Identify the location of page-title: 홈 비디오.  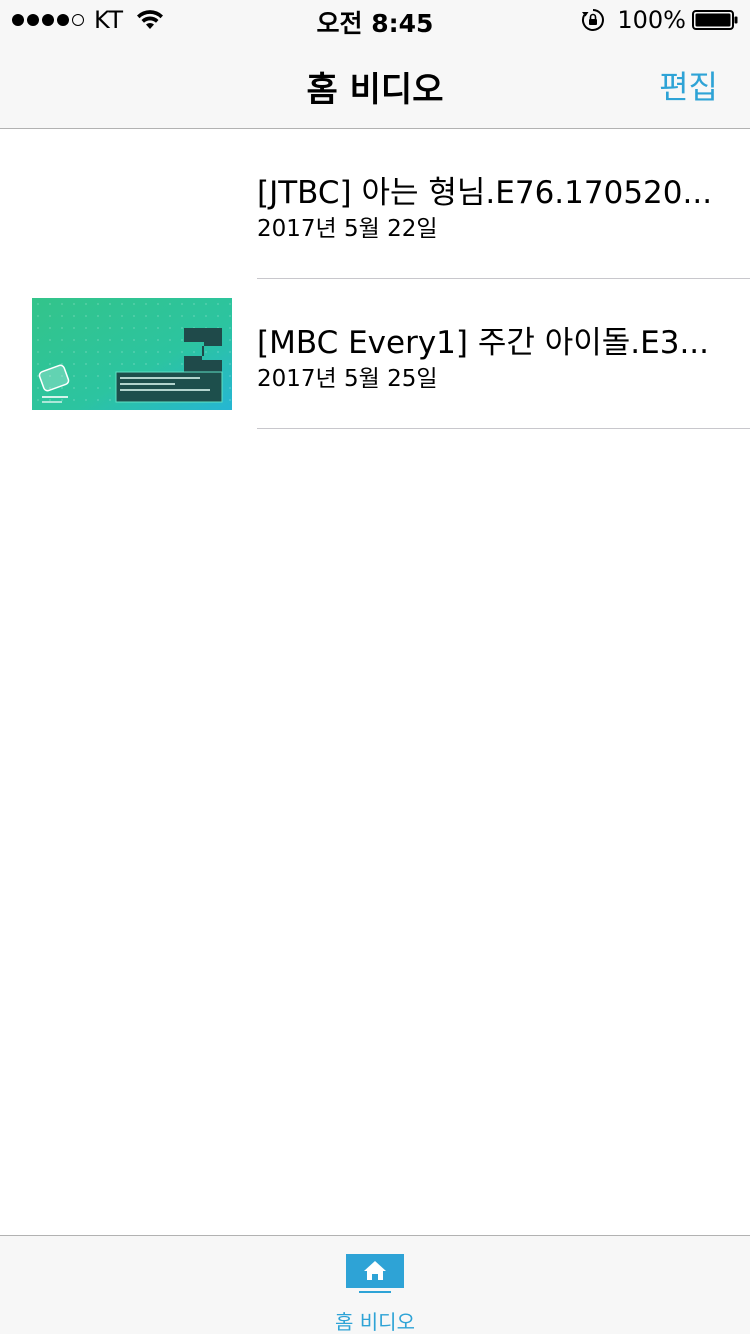
(375, 90).